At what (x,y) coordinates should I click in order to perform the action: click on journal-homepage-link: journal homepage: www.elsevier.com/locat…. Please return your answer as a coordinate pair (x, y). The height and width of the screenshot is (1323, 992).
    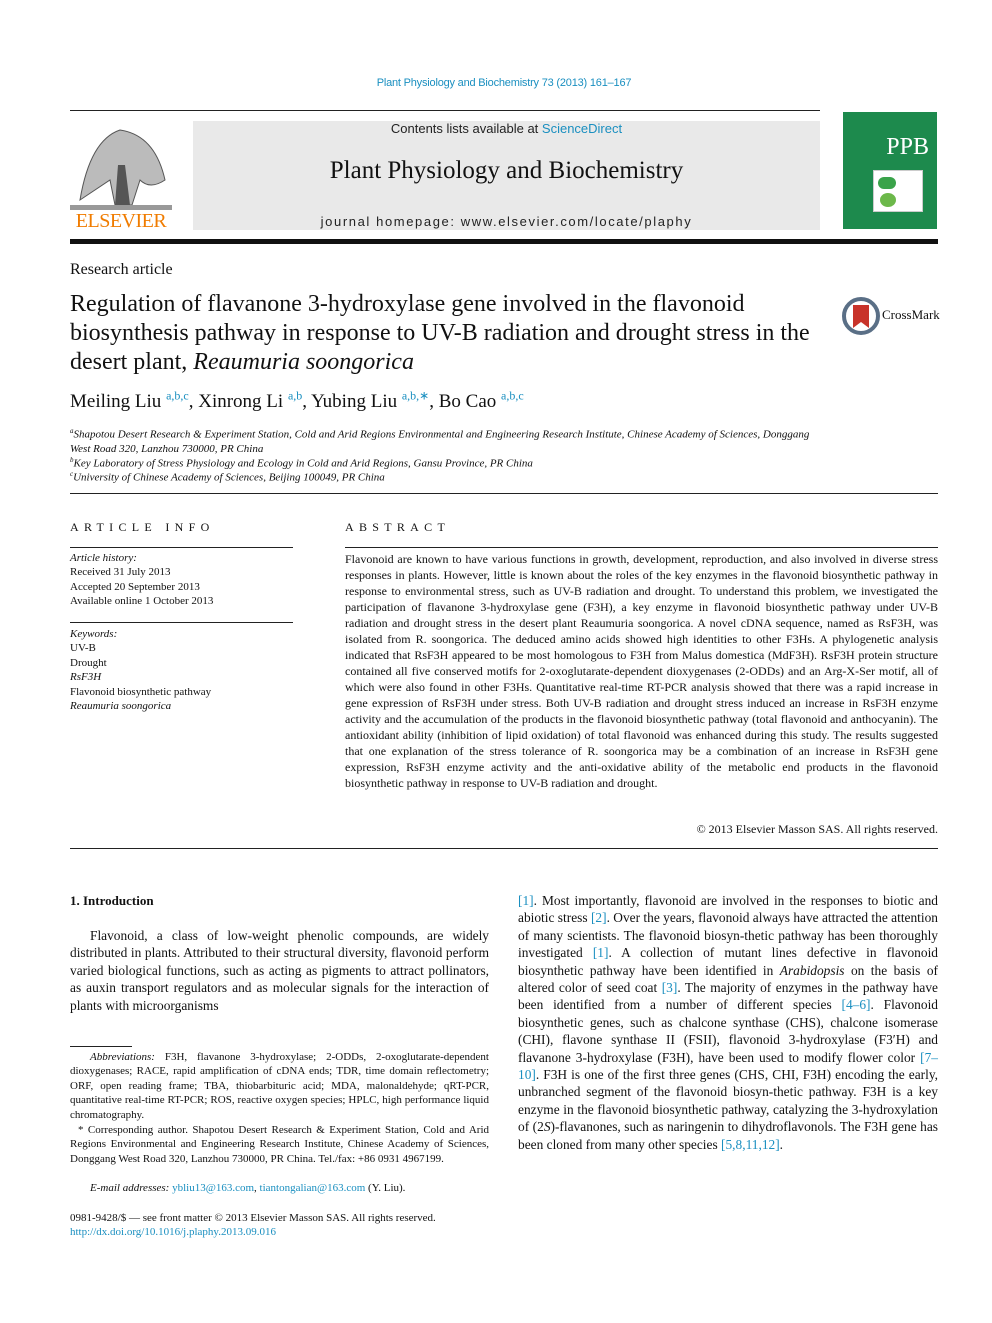
    Looking at the image, I should click on (506, 221).